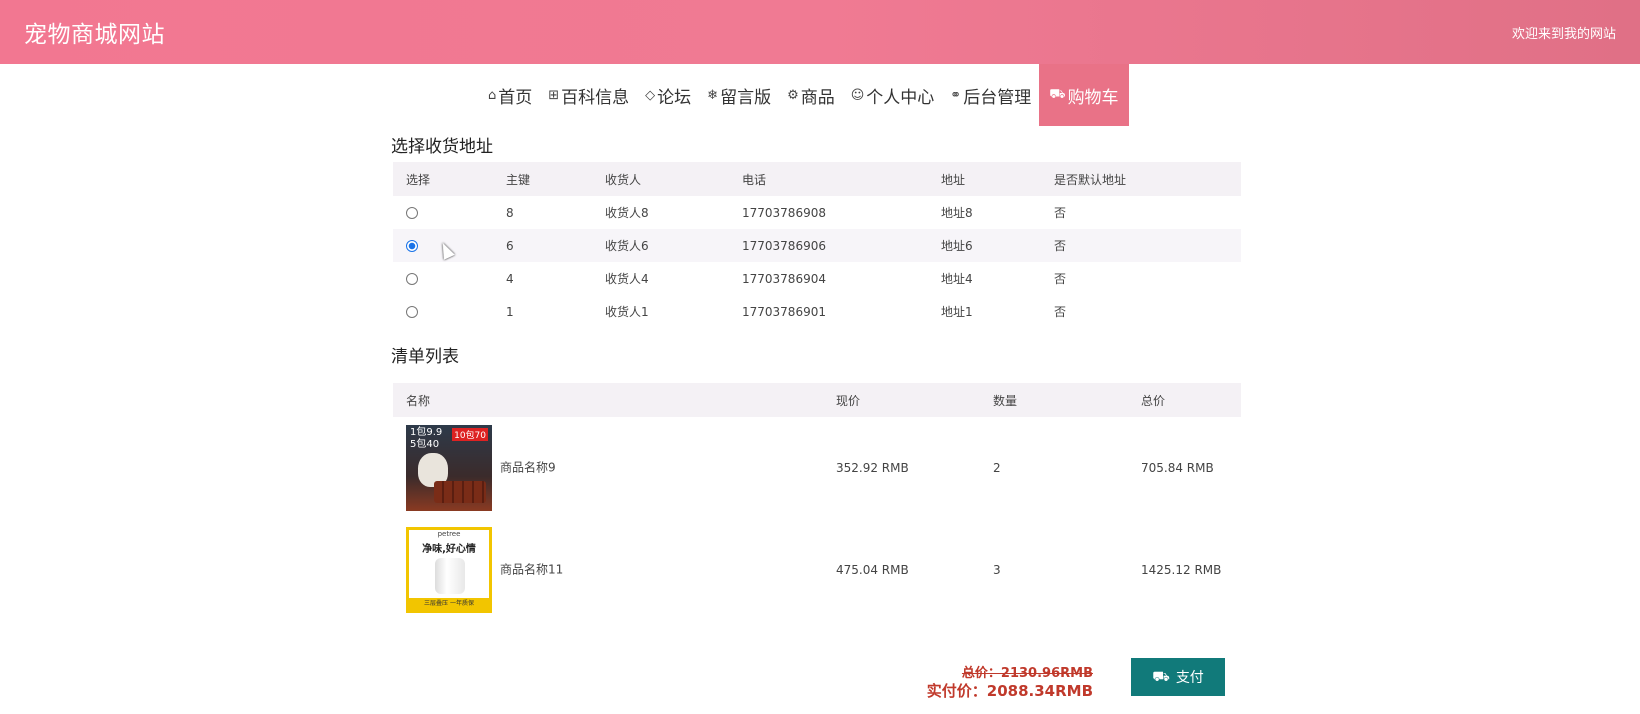 This screenshot has height=714, width=1640. What do you see at coordinates (793, 95) in the screenshot?
I see `gear-icon: ⚙` at bounding box center [793, 95].